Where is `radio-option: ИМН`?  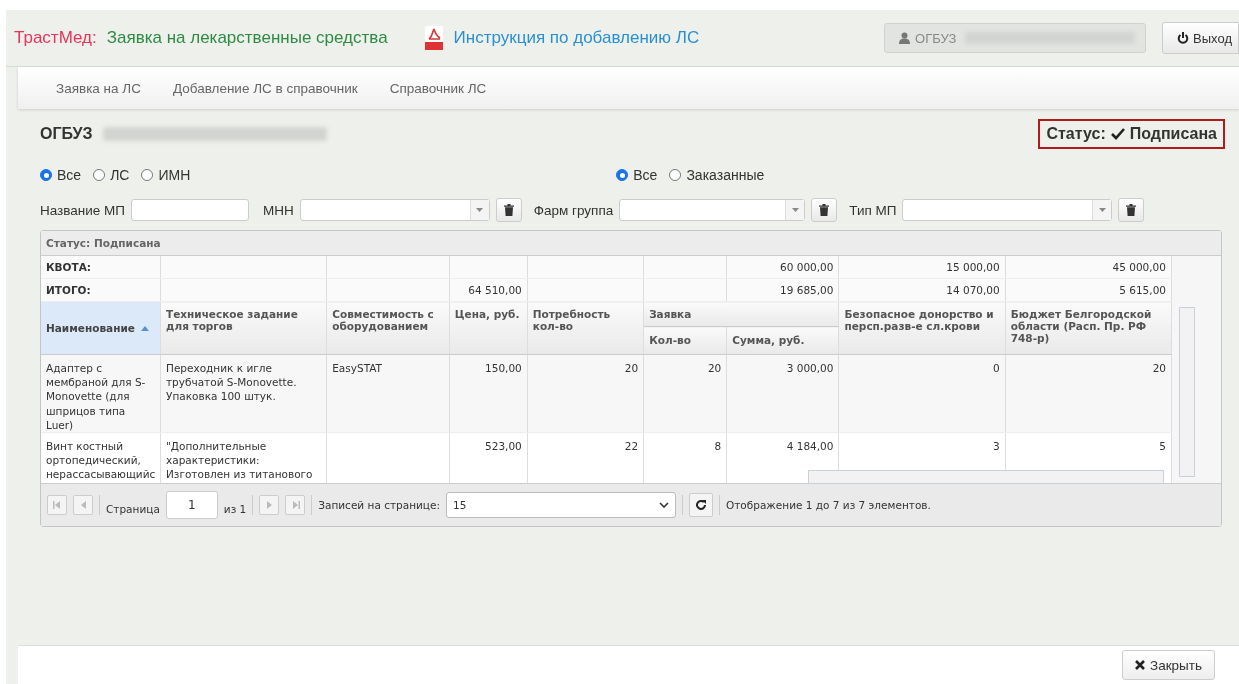
radio-option: ИМН is located at coordinates (166, 175).